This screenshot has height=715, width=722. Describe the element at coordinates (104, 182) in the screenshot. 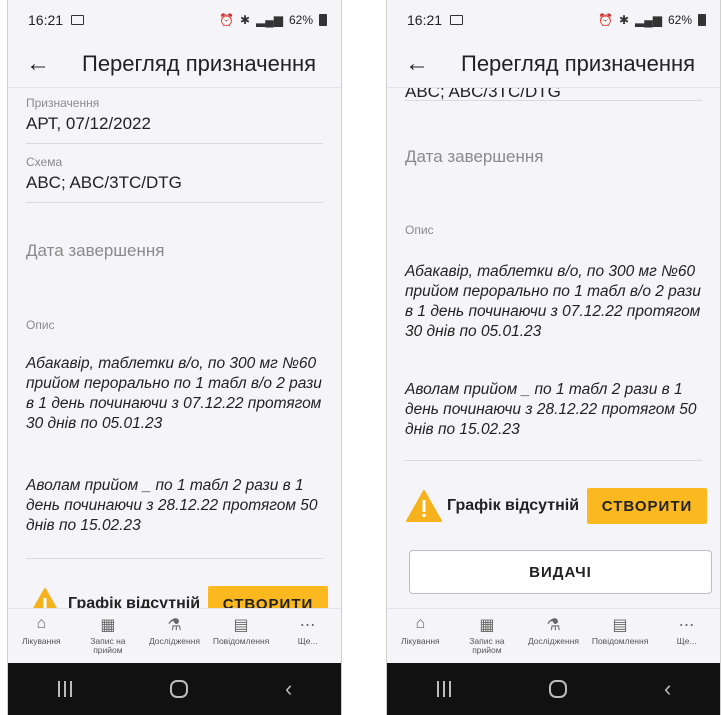

I see `scheme-value: ABC; ABC/3TC/DTG` at that location.